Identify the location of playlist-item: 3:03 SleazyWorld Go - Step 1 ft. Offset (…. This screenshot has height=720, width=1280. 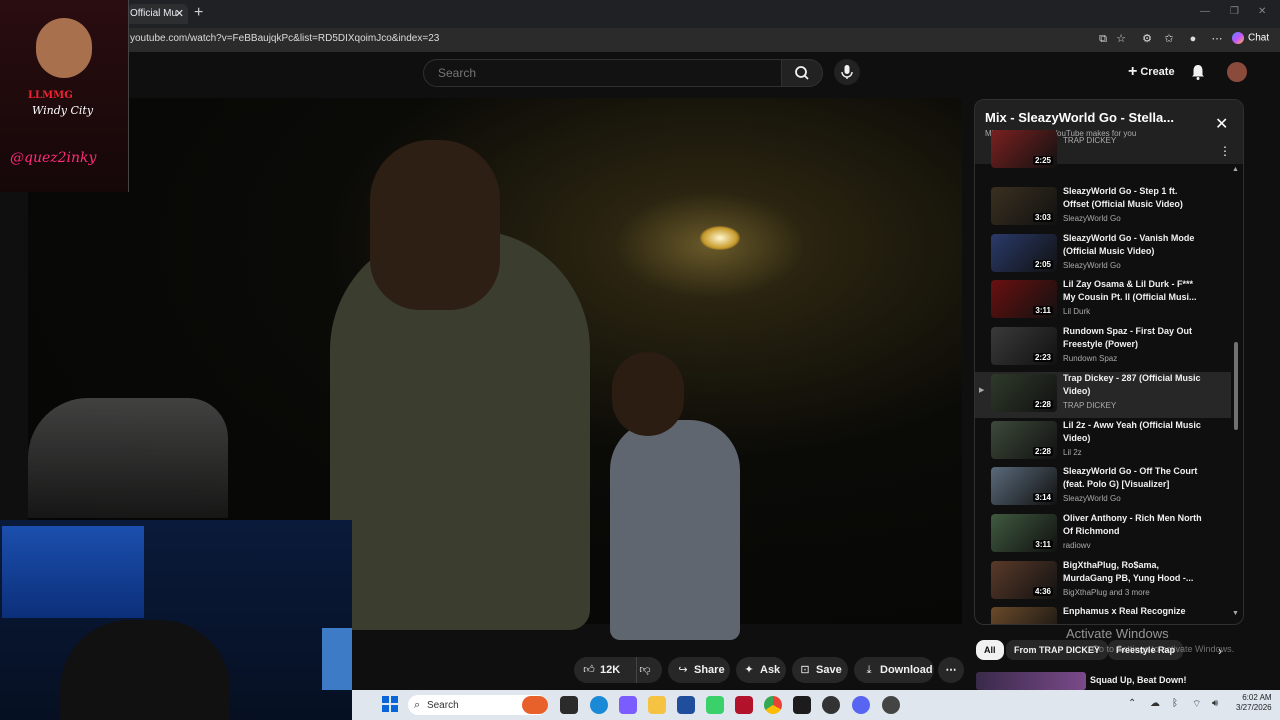
(1103, 208).